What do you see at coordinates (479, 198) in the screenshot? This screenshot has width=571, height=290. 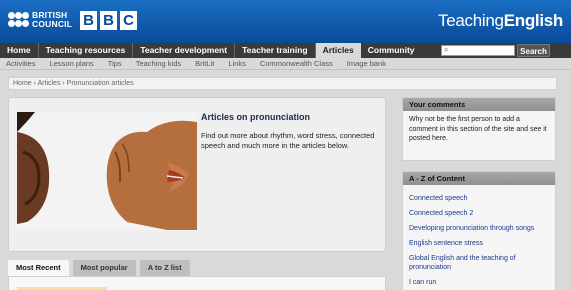 I see `a-z-link-connected-speech: Connected speech` at bounding box center [479, 198].